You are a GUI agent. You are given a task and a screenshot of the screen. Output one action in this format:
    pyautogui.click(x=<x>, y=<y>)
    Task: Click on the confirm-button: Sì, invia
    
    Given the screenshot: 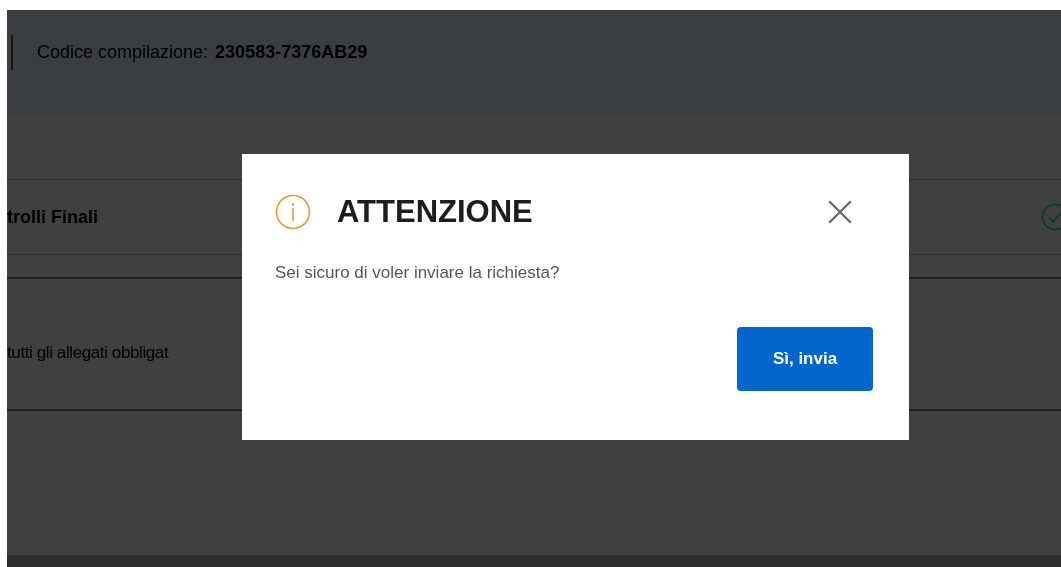 What is the action you would take?
    pyautogui.click(x=805, y=359)
    